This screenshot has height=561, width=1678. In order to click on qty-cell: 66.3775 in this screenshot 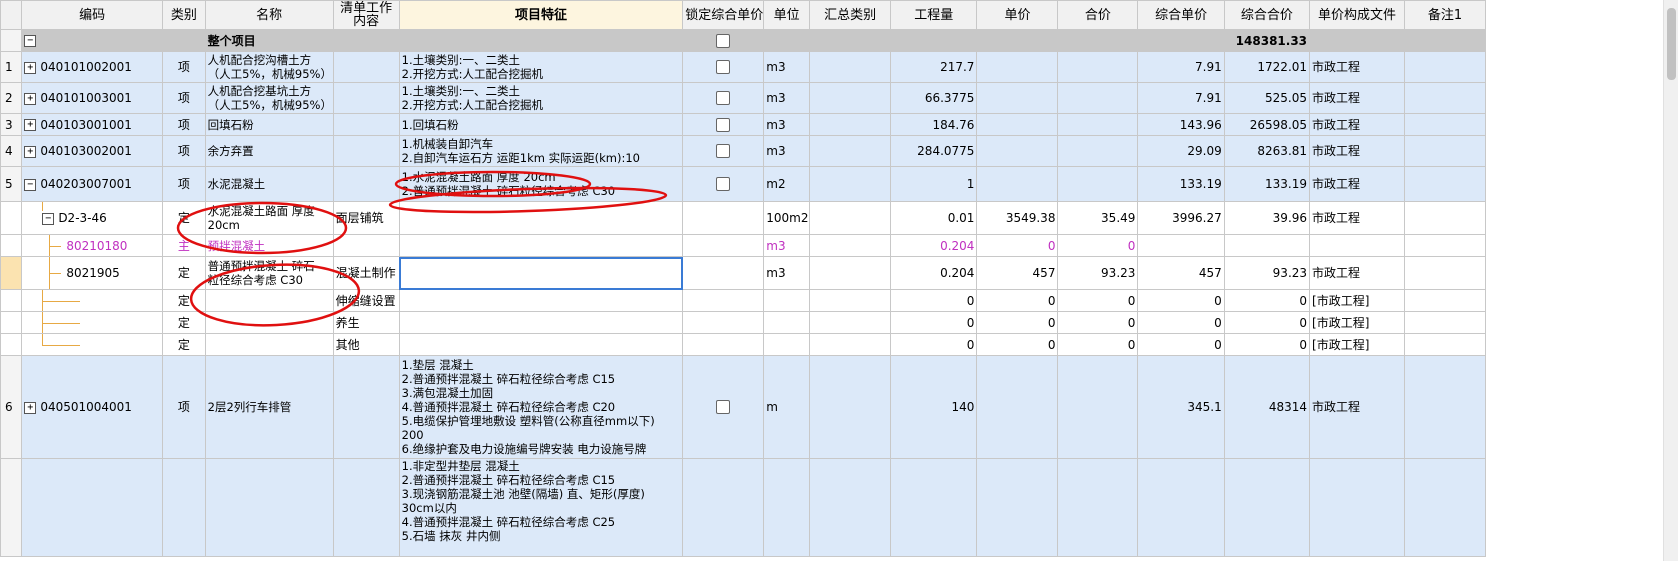, I will do `click(934, 98)`.